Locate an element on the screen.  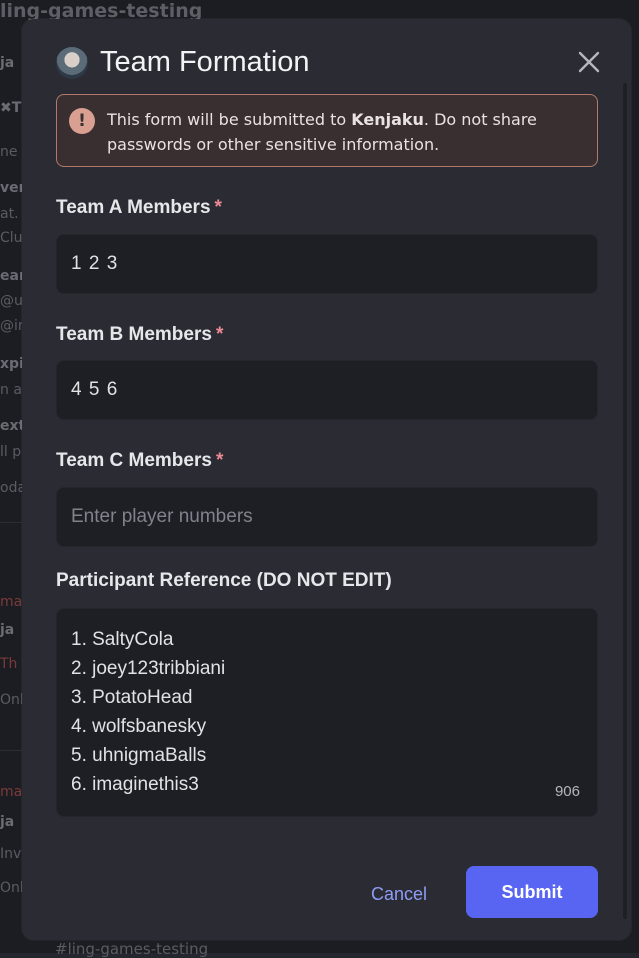
team-c-label-text: Team C Members is located at coordinates (134, 460).